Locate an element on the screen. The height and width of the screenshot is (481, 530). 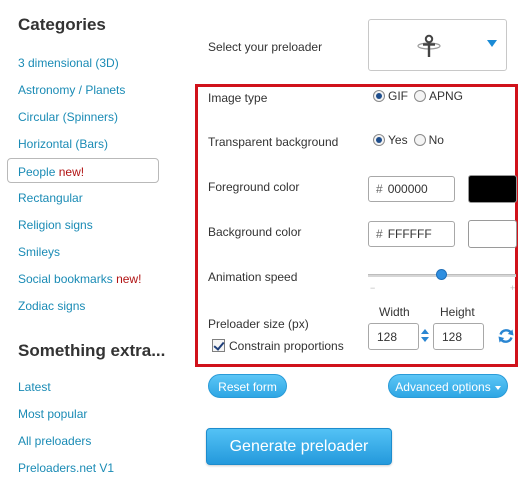
slider-plus-tick: + is located at coordinates (513, 288).